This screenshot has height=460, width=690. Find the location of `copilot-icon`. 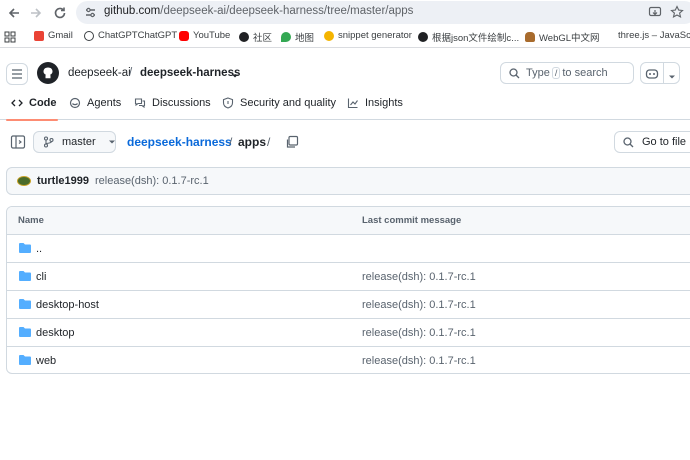

copilot-icon is located at coordinates (652, 75).